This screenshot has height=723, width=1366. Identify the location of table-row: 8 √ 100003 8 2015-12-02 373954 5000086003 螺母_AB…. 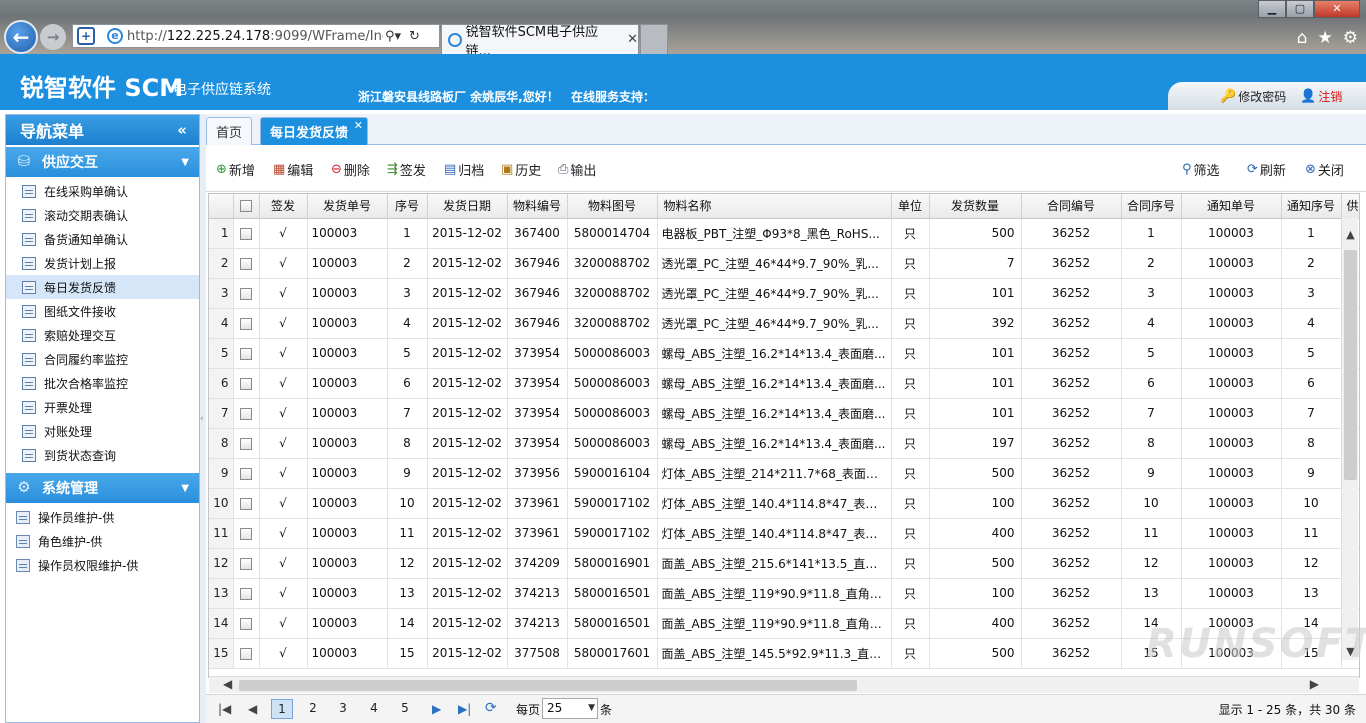
(784, 443).